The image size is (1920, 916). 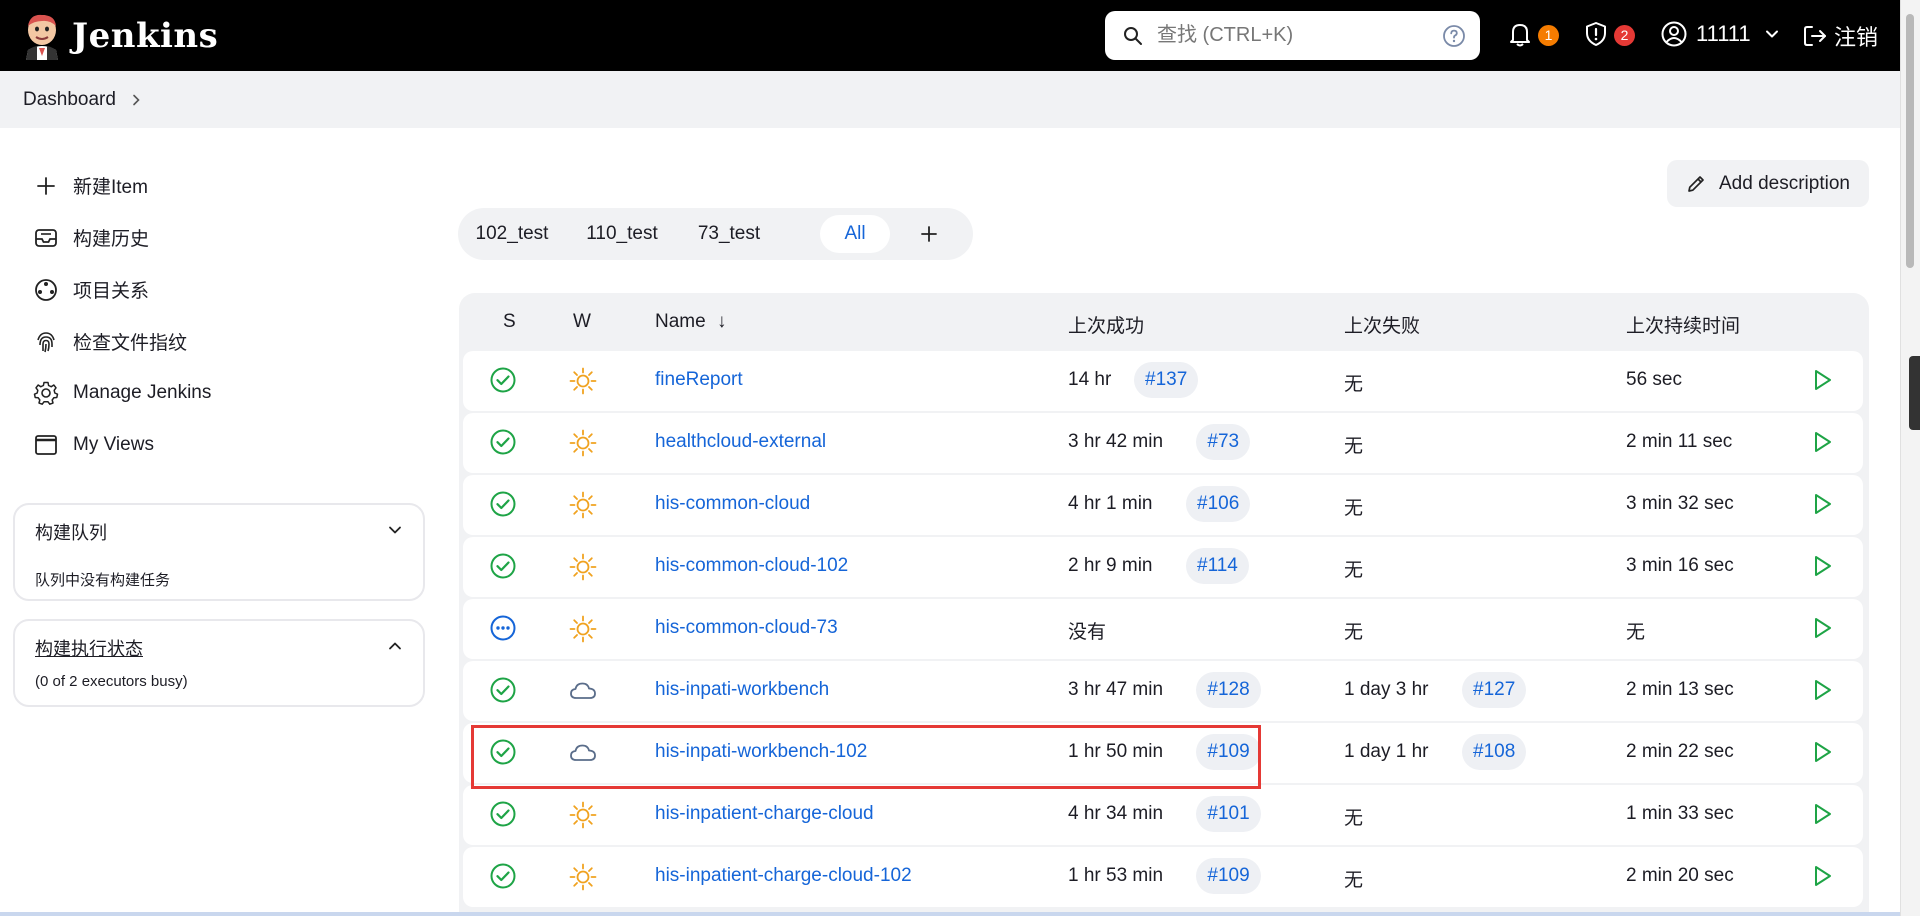 What do you see at coordinates (395, 646) in the screenshot?
I see `chevron-up-icon` at bounding box center [395, 646].